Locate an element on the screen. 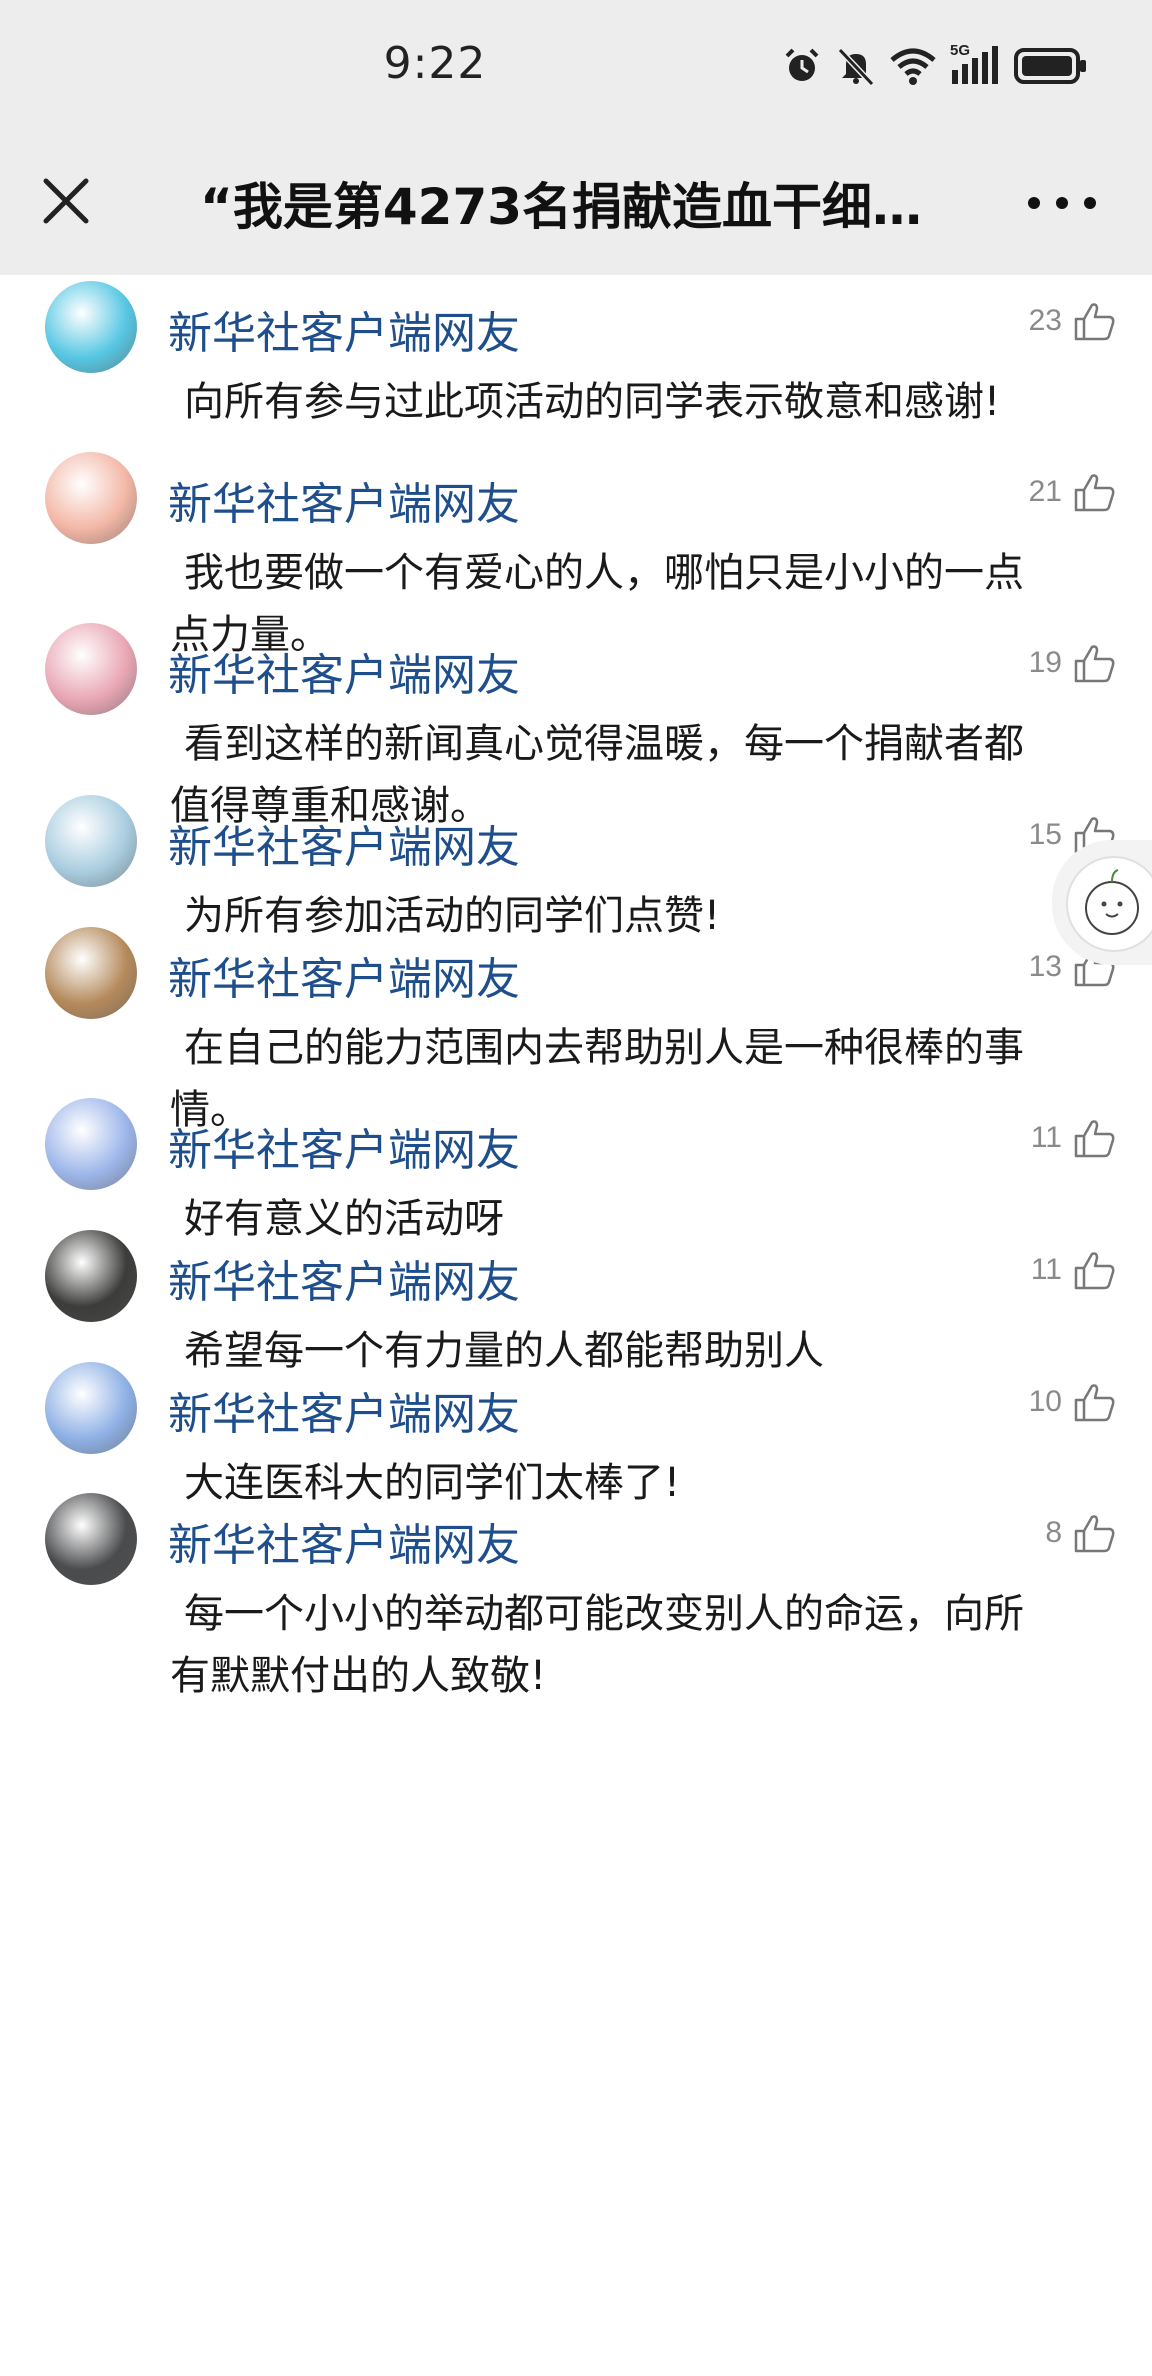 The height and width of the screenshot is (2376, 1152). like-count: 15 is located at coordinates (1045, 834).